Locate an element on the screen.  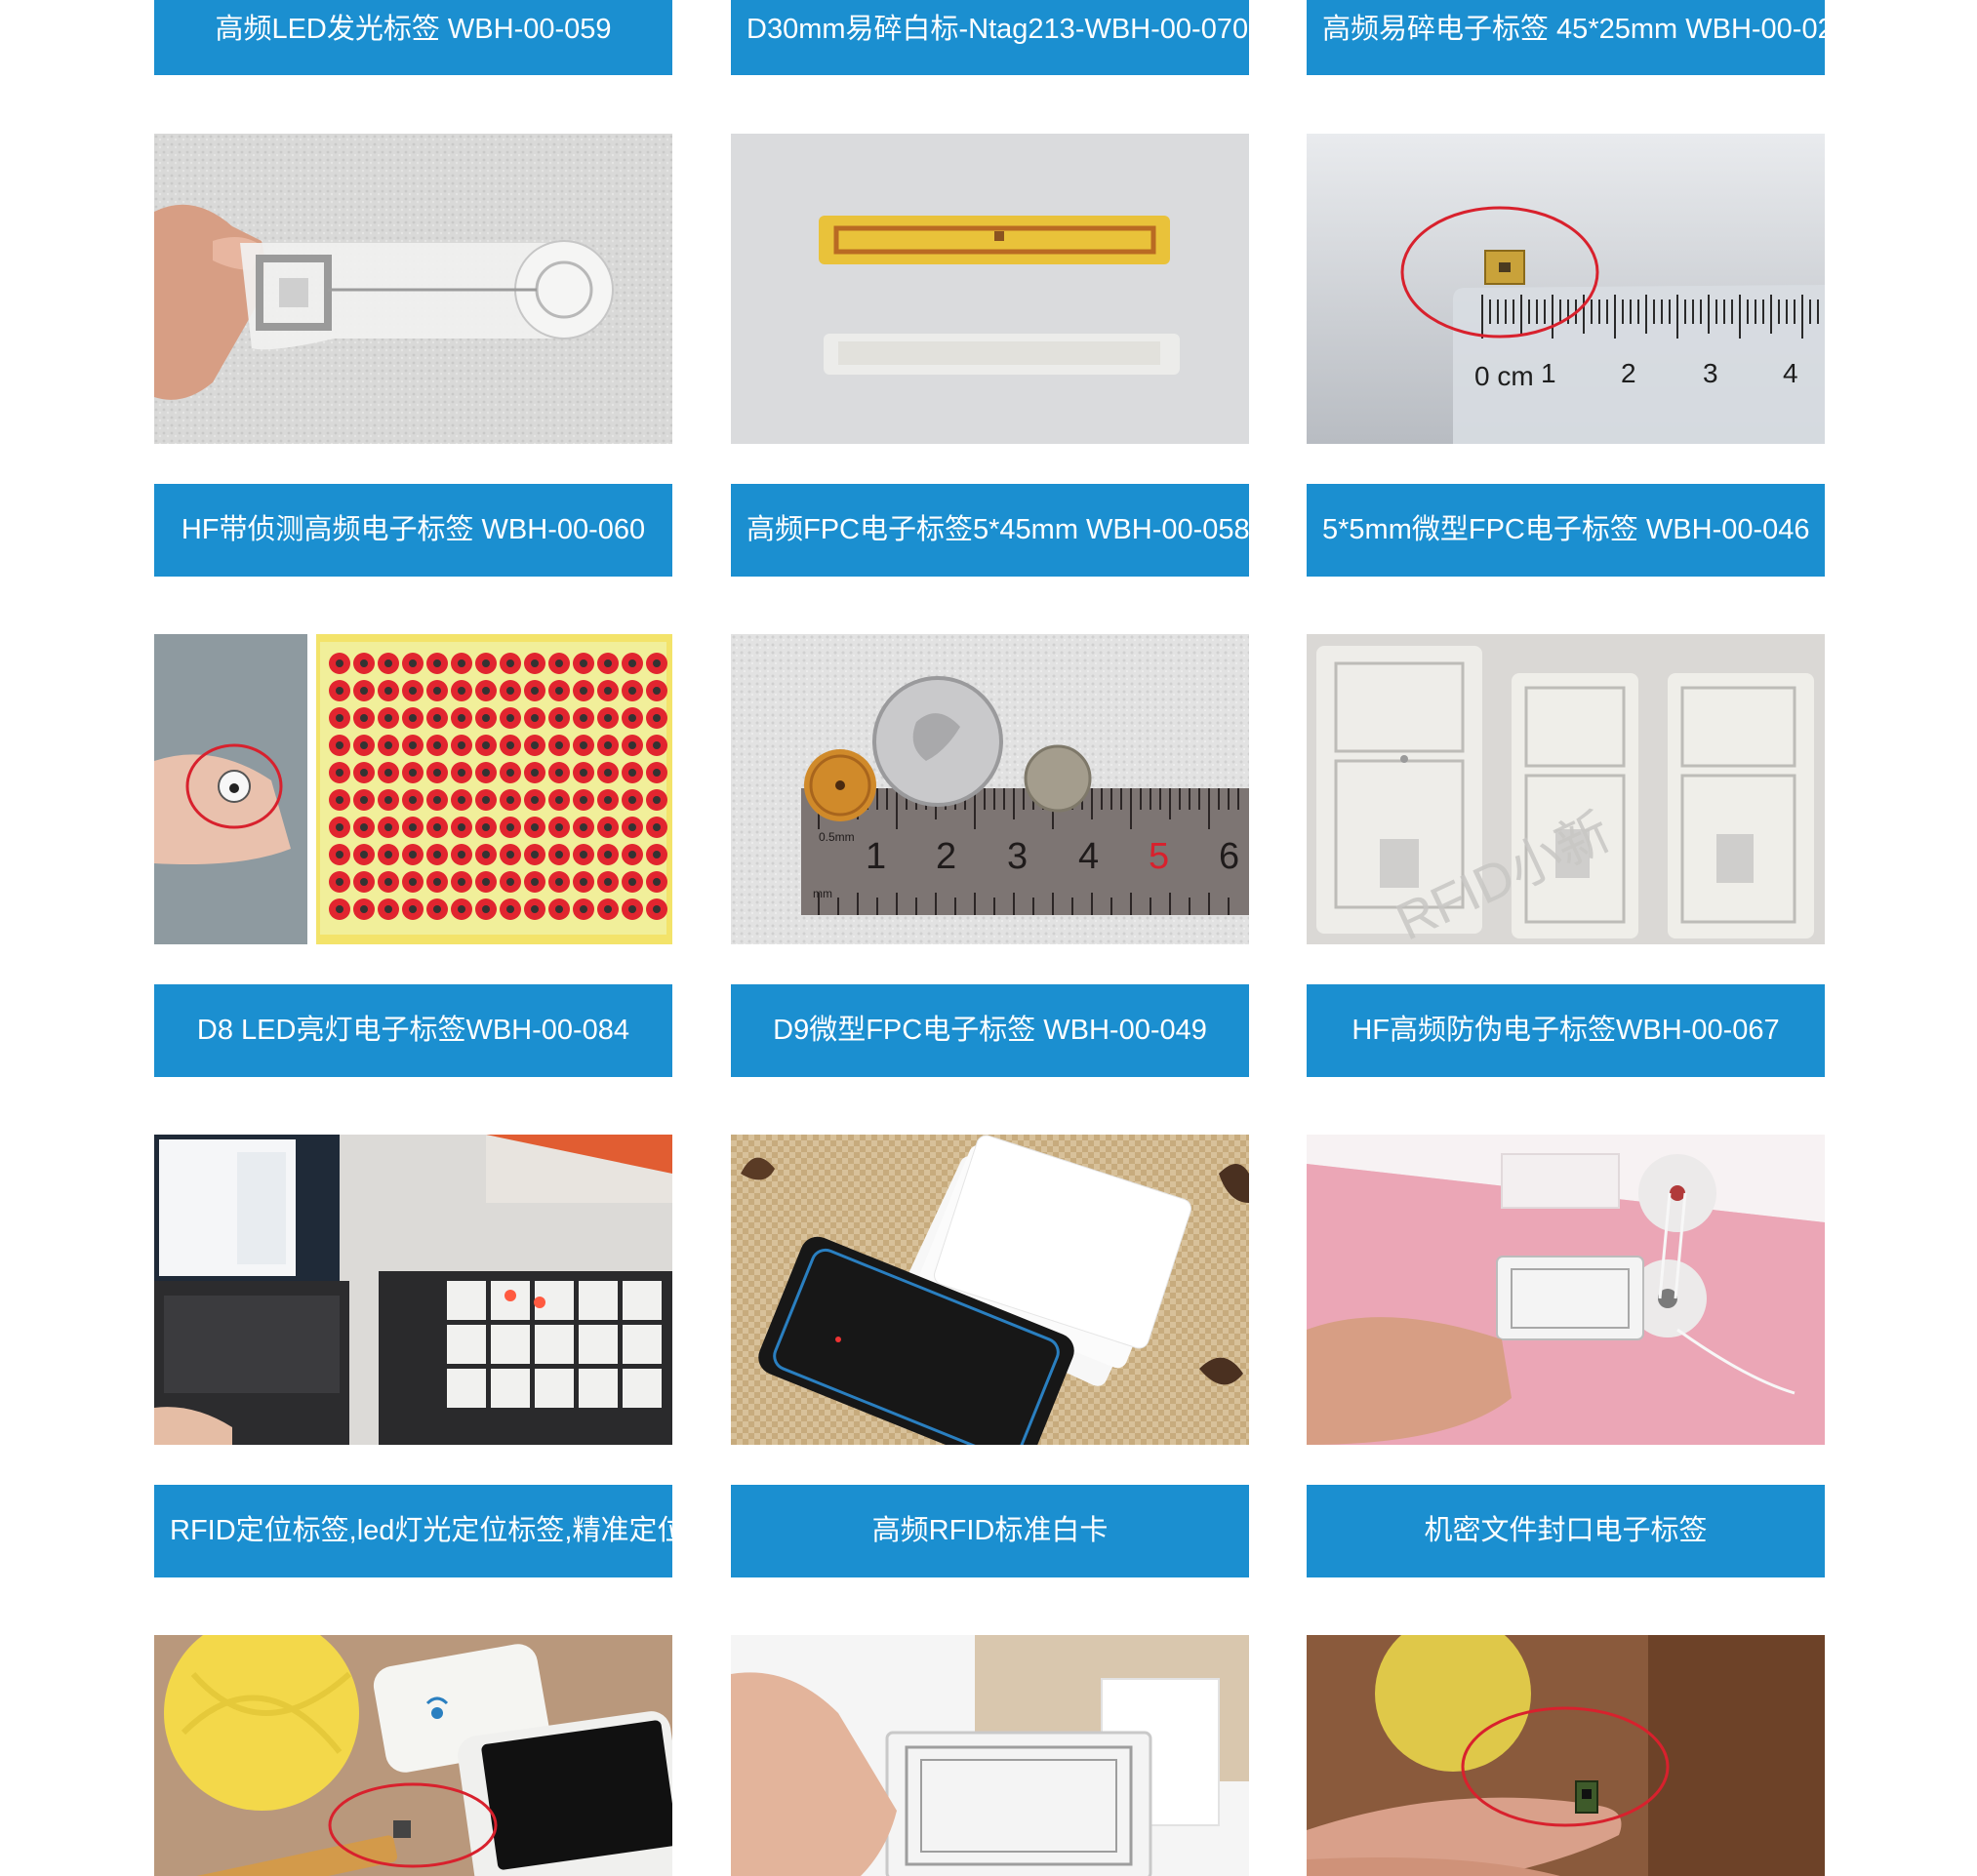
product-label: 高频RFID标准白卡 is located at coordinates (990, 1531).